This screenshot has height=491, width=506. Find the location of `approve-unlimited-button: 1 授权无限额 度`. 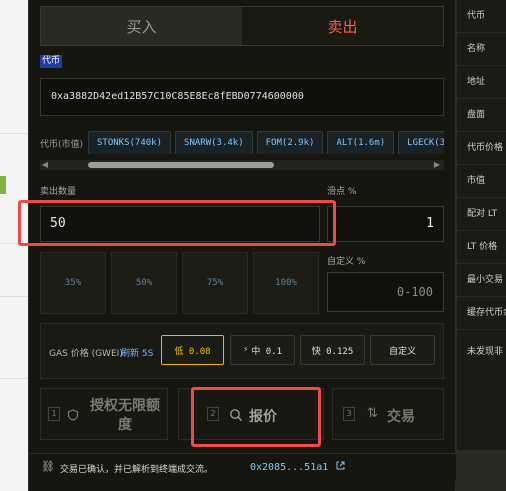

approve-unlimited-button: 1 授权无限额 度 is located at coordinates (104, 414).